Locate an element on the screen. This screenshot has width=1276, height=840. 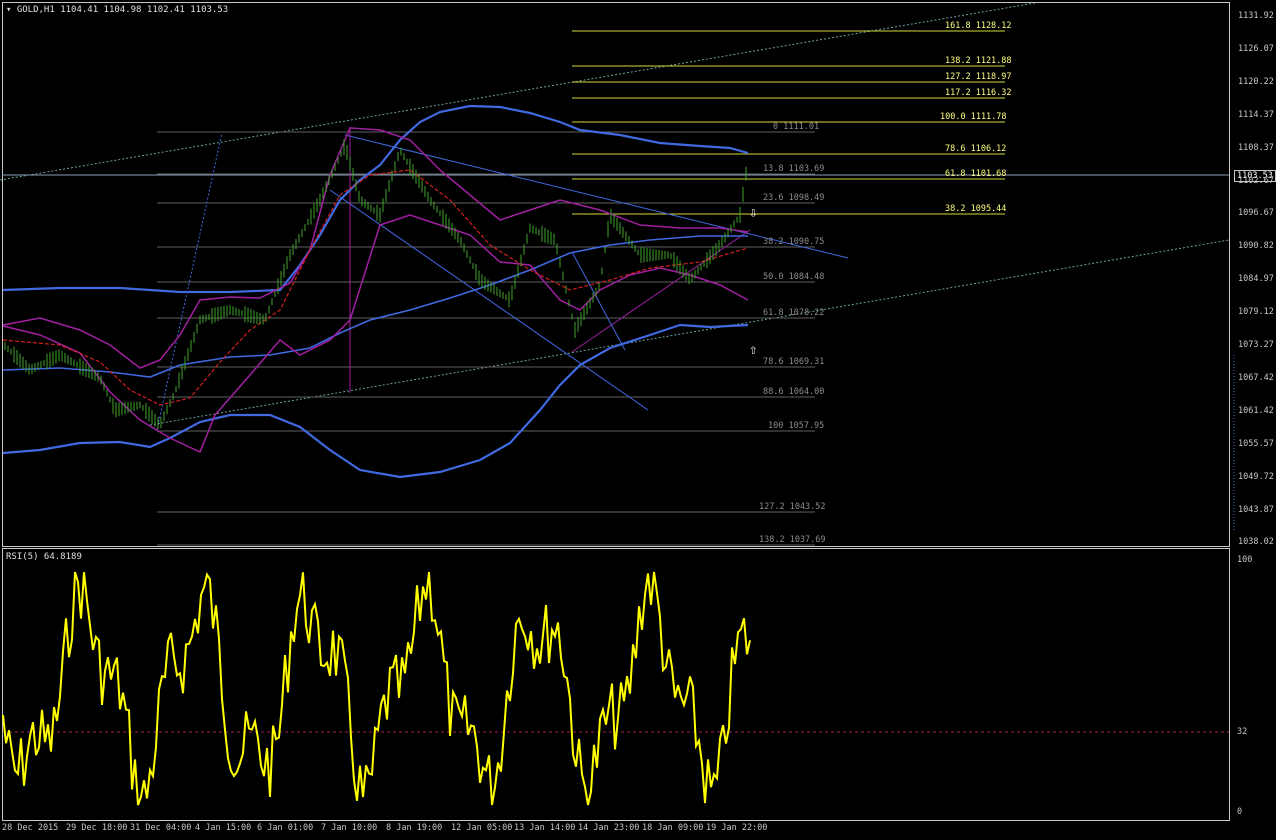
price-tick-label: 1038.02 is located at coordinates (1256, 542).